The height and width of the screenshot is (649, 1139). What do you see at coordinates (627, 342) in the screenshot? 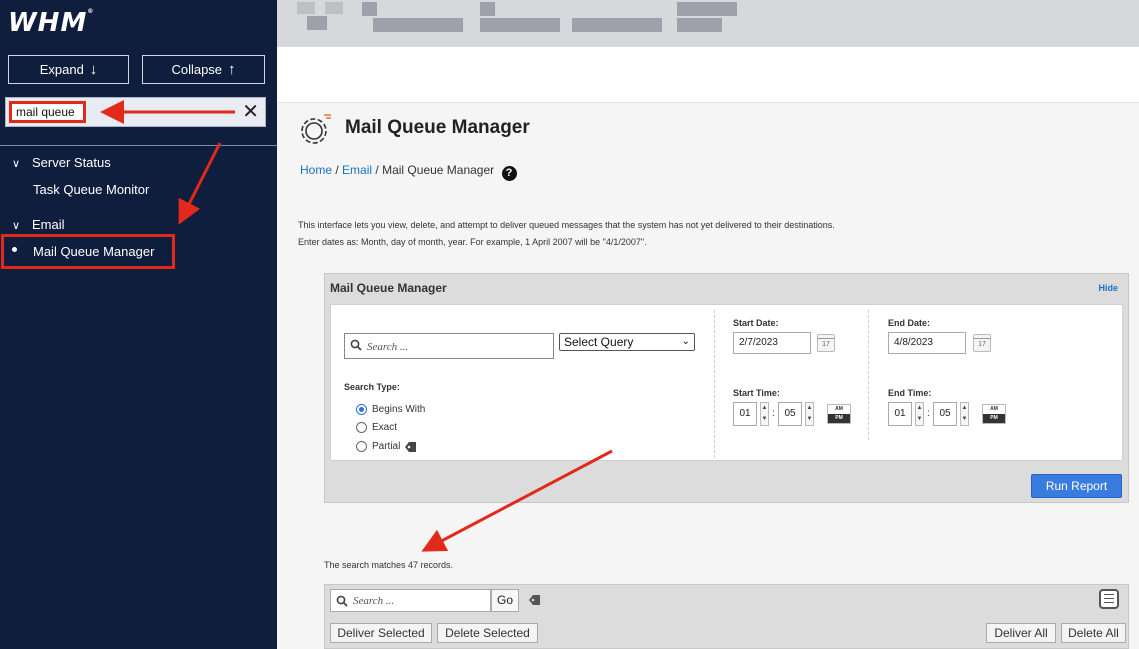
I see `select-query-dropdown: Select Query ⌄` at bounding box center [627, 342].